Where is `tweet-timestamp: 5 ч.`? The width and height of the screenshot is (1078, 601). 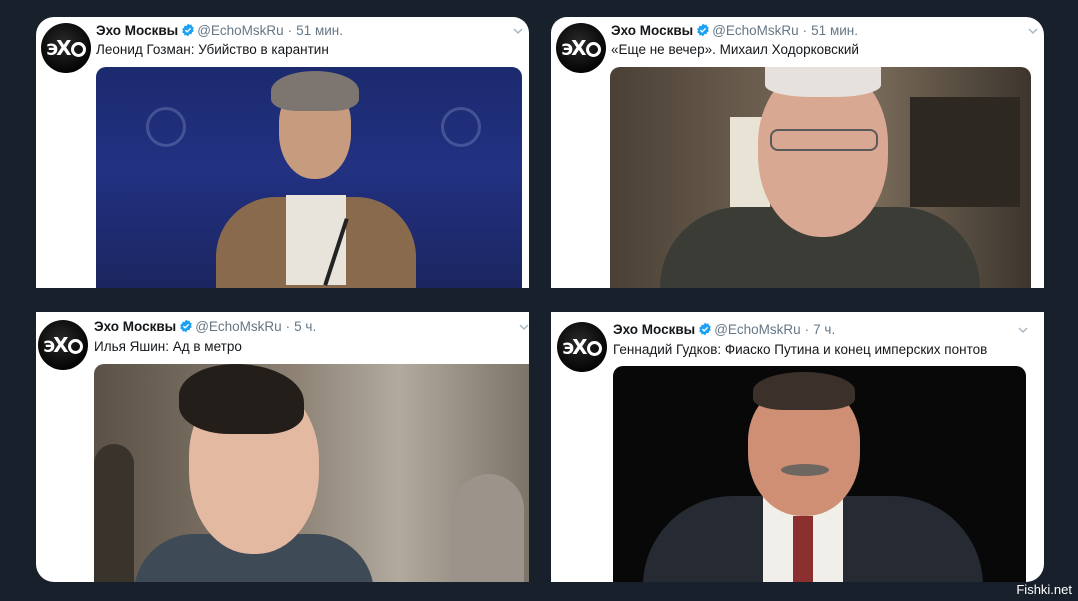 tweet-timestamp: 5 ч. is located at coordinates (305, 326).